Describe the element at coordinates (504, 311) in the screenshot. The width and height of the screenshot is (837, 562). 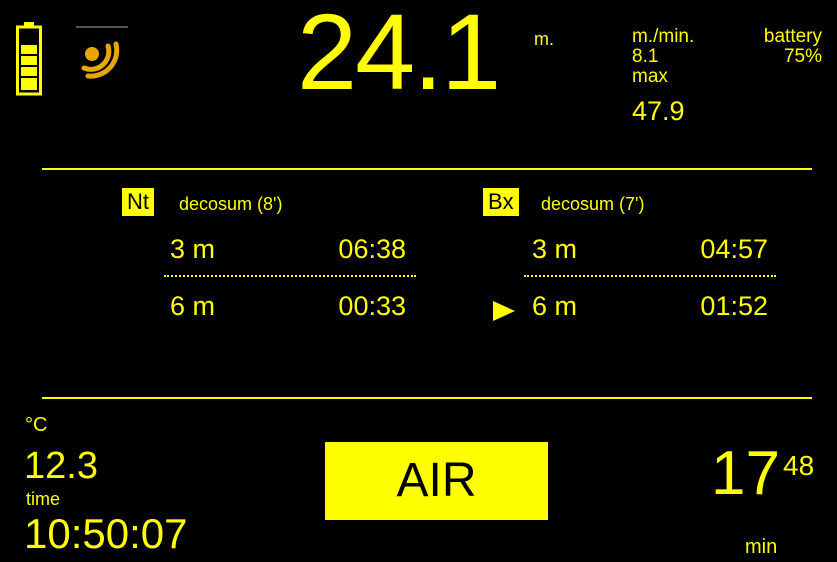
I see `current-stop-arrow-icon` at that location.